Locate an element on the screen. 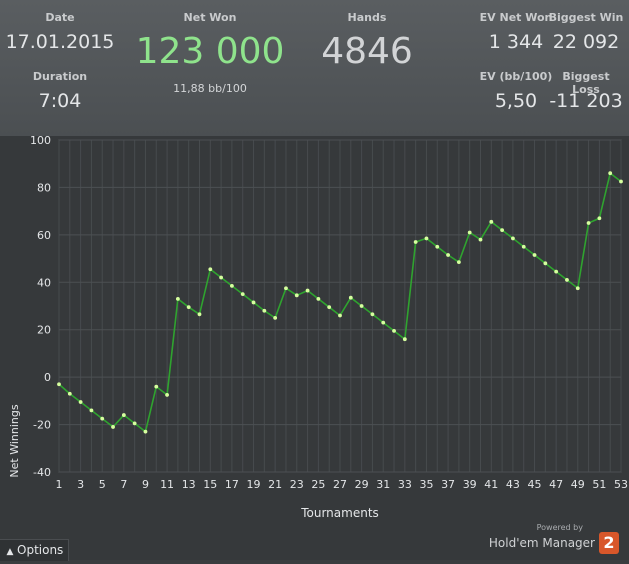  y-tick-label: 80 is located at coordinates (44, 187).